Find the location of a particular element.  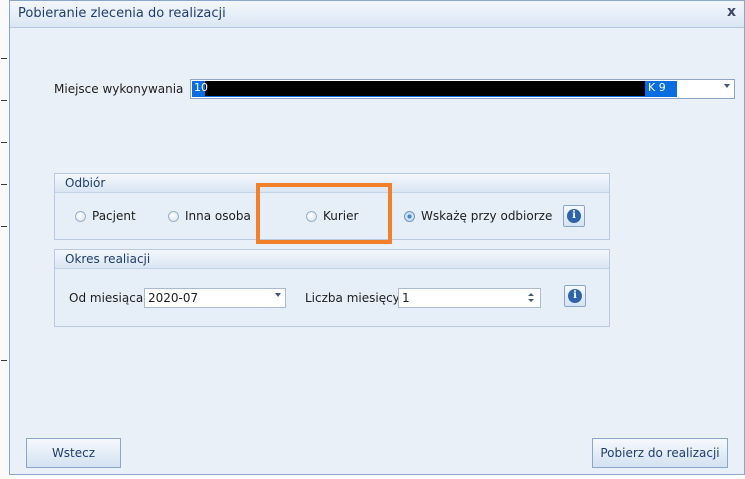

place-combobox: 10 K 9 is located at coordinates (462, 89).